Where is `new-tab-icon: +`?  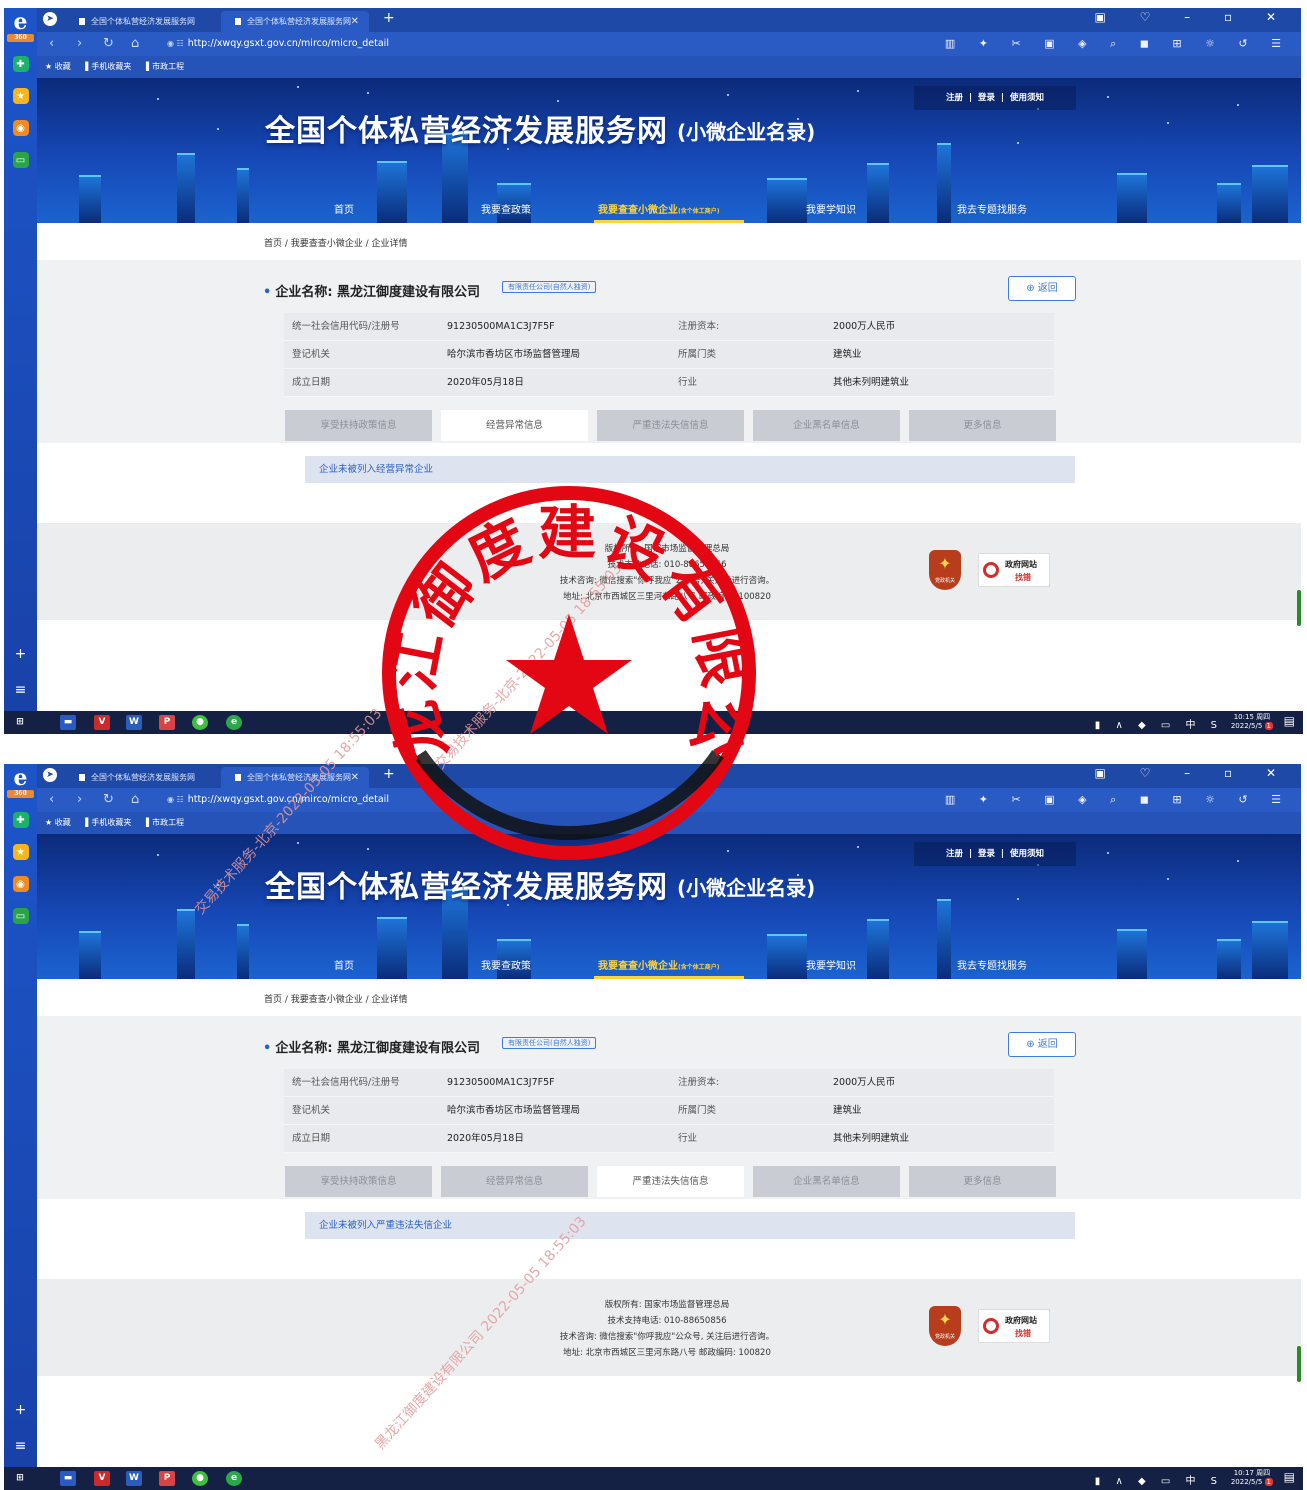
new-tab-icon: + is located at coordinates (389, 18).